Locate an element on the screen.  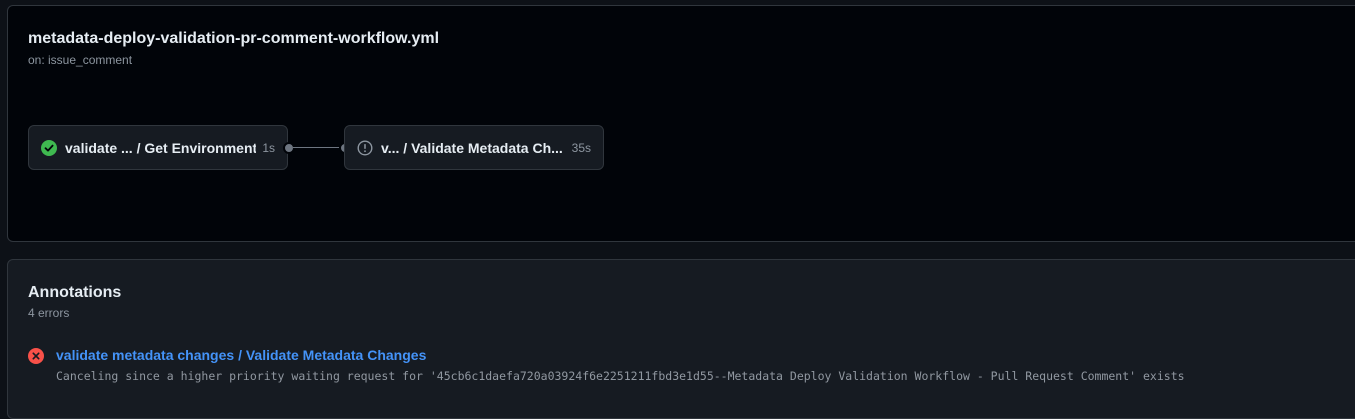
job-output-port is located at coordinates (289, 148).